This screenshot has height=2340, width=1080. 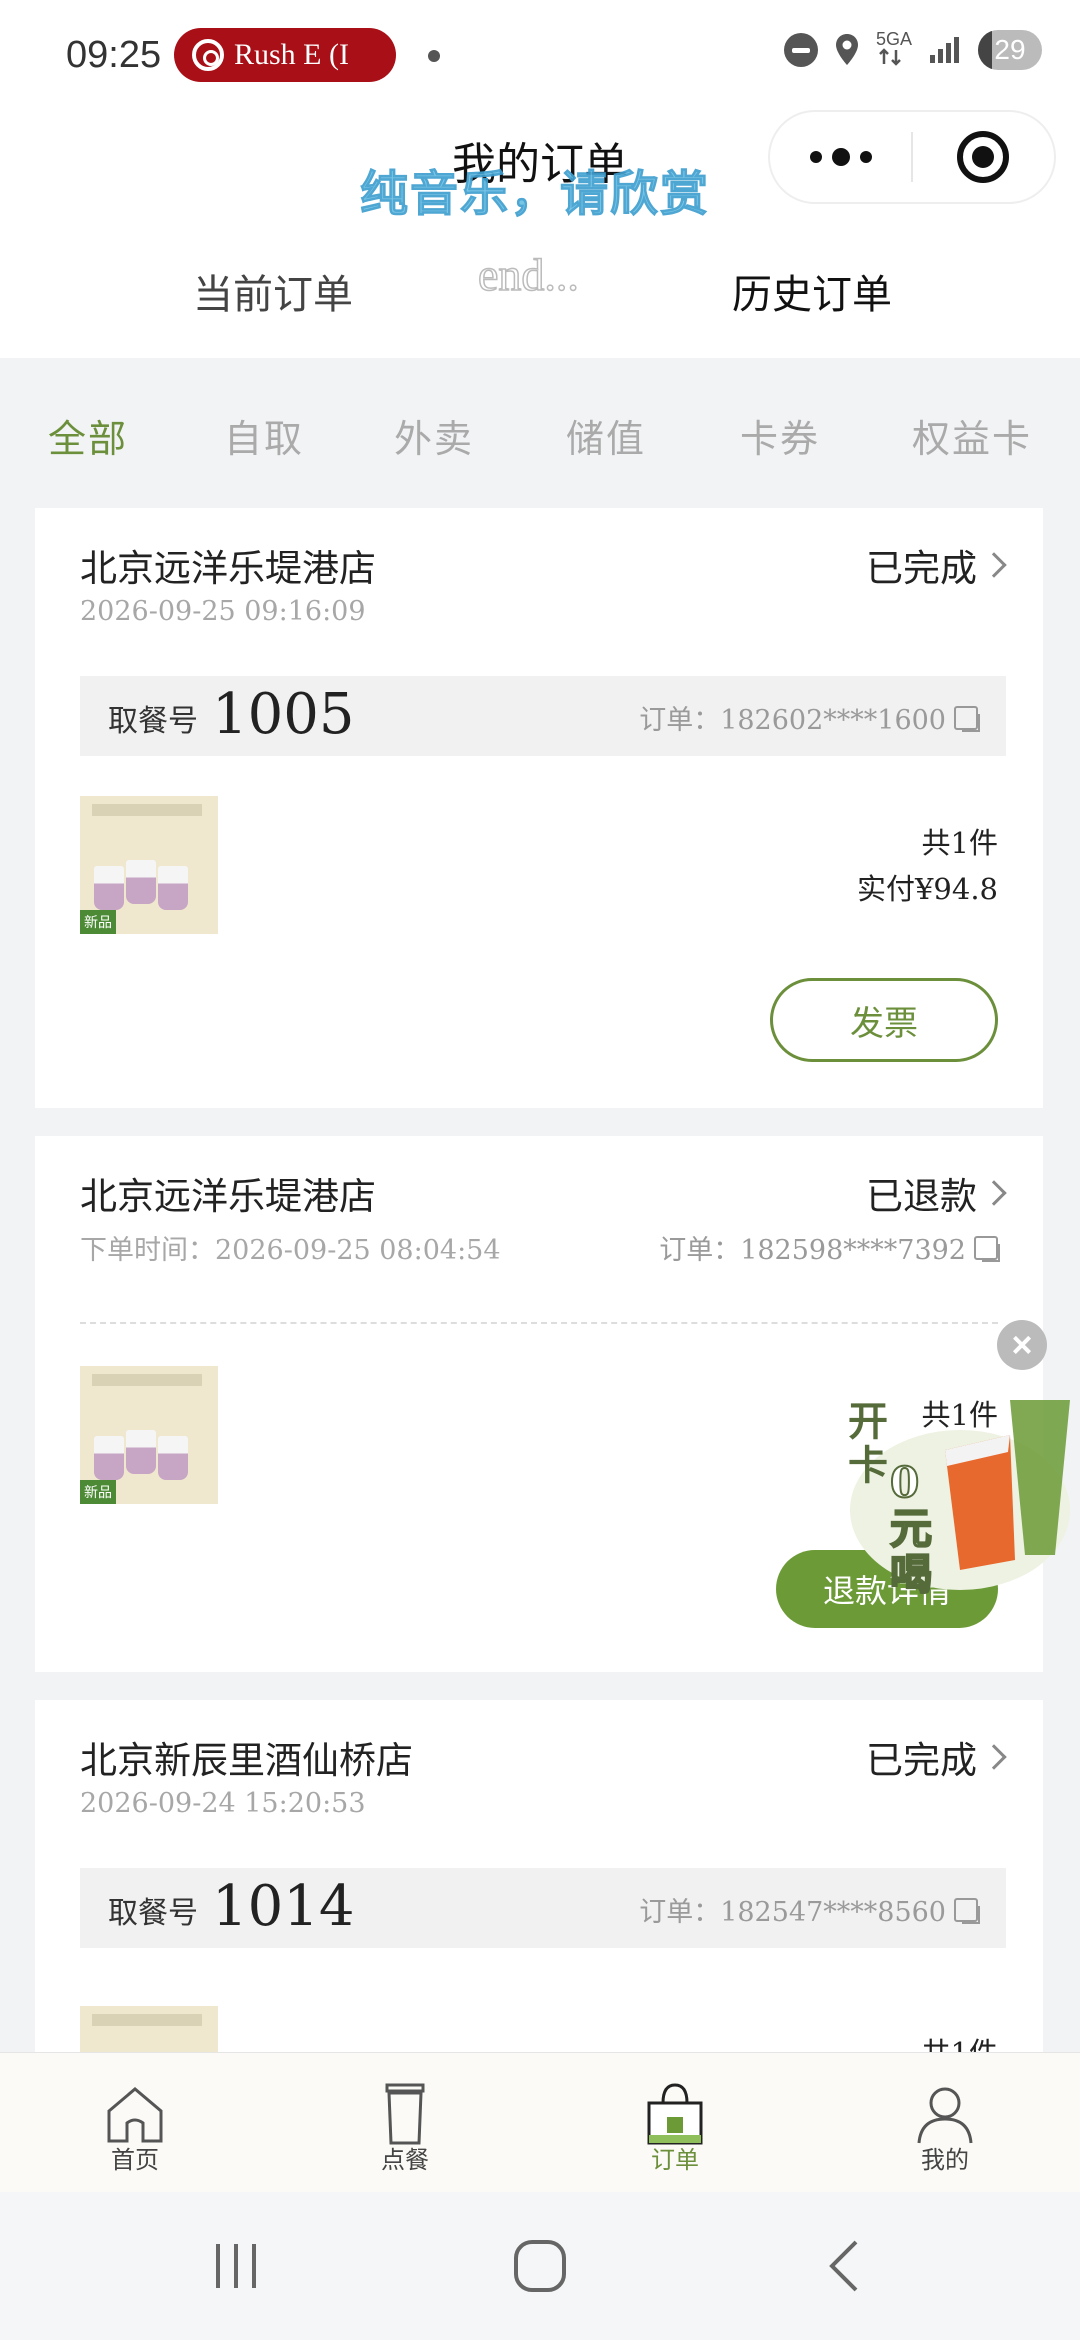 I want to click on location-icon, so click(x=846, y=49).